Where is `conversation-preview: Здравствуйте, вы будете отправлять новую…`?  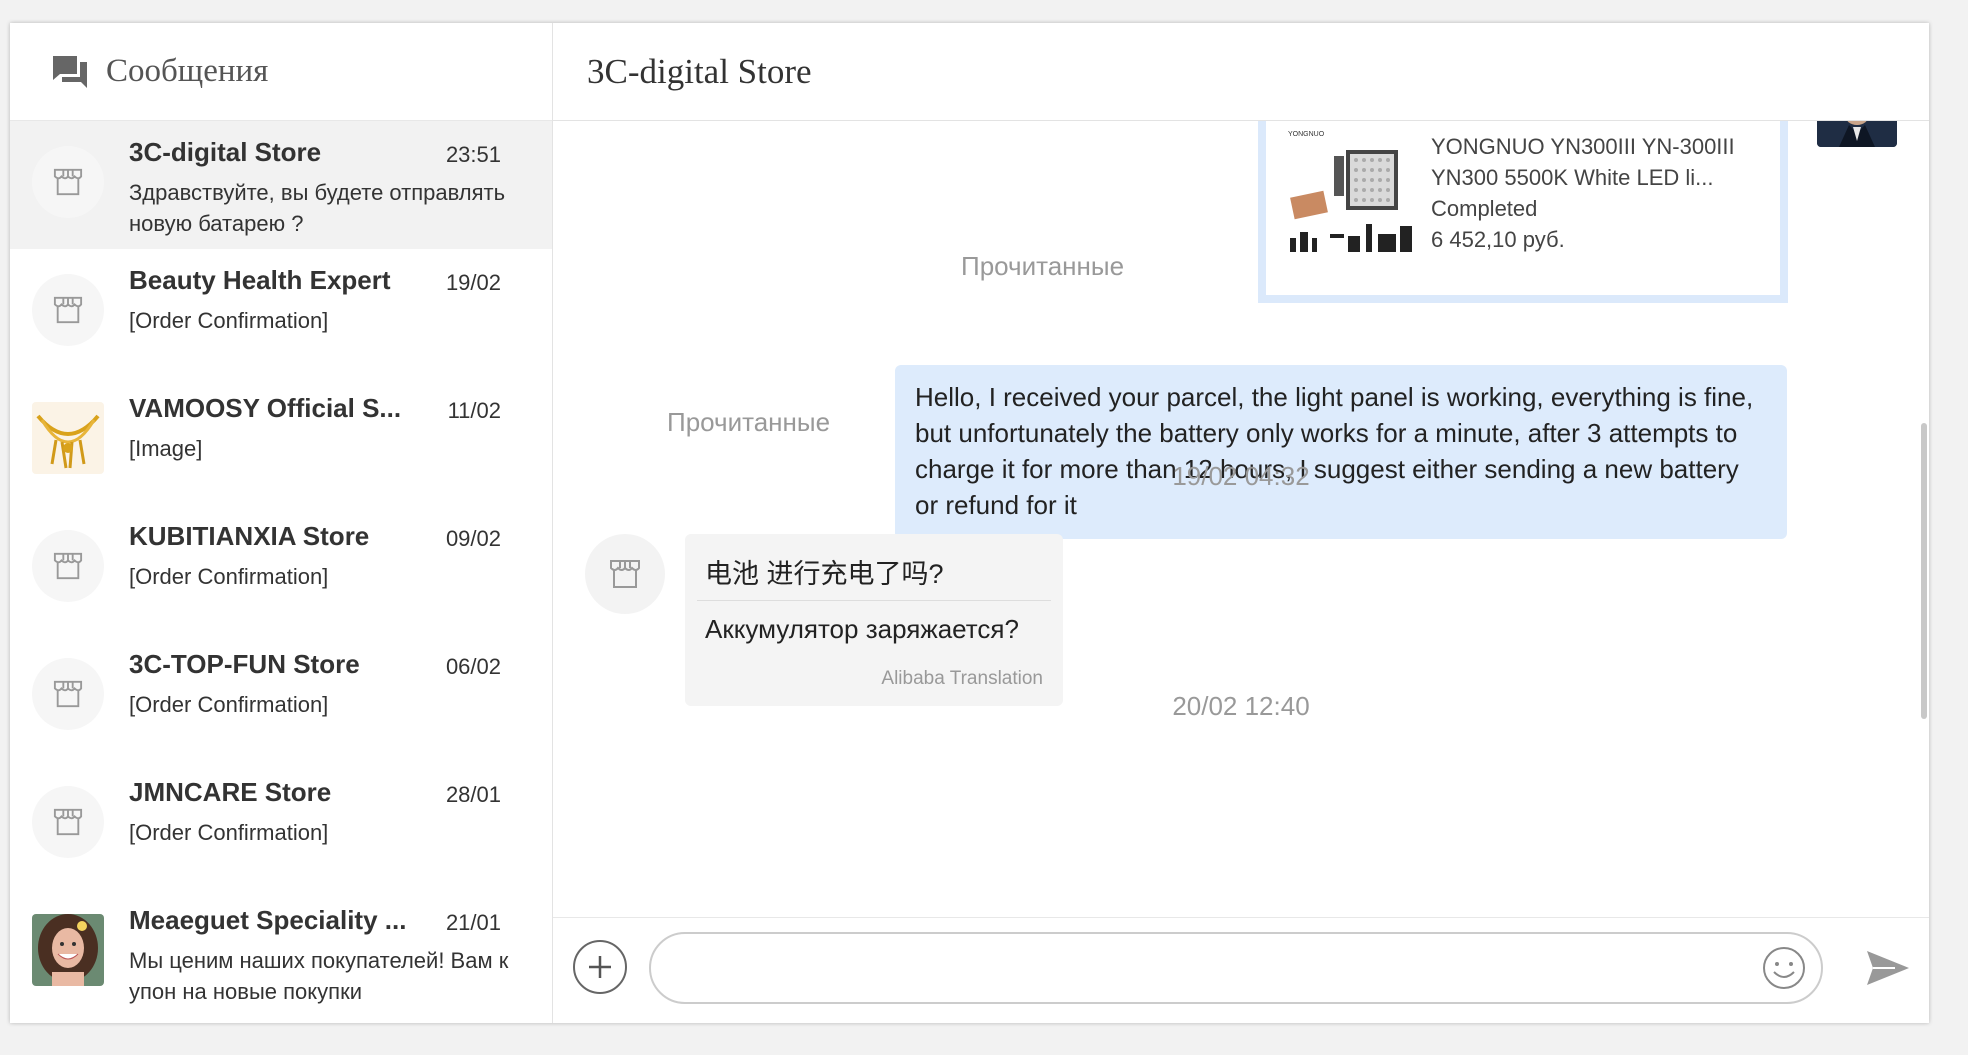
conversation-preview: Здравствуйте, вы будете отправлять новую… is located at coordinates (317, 208).